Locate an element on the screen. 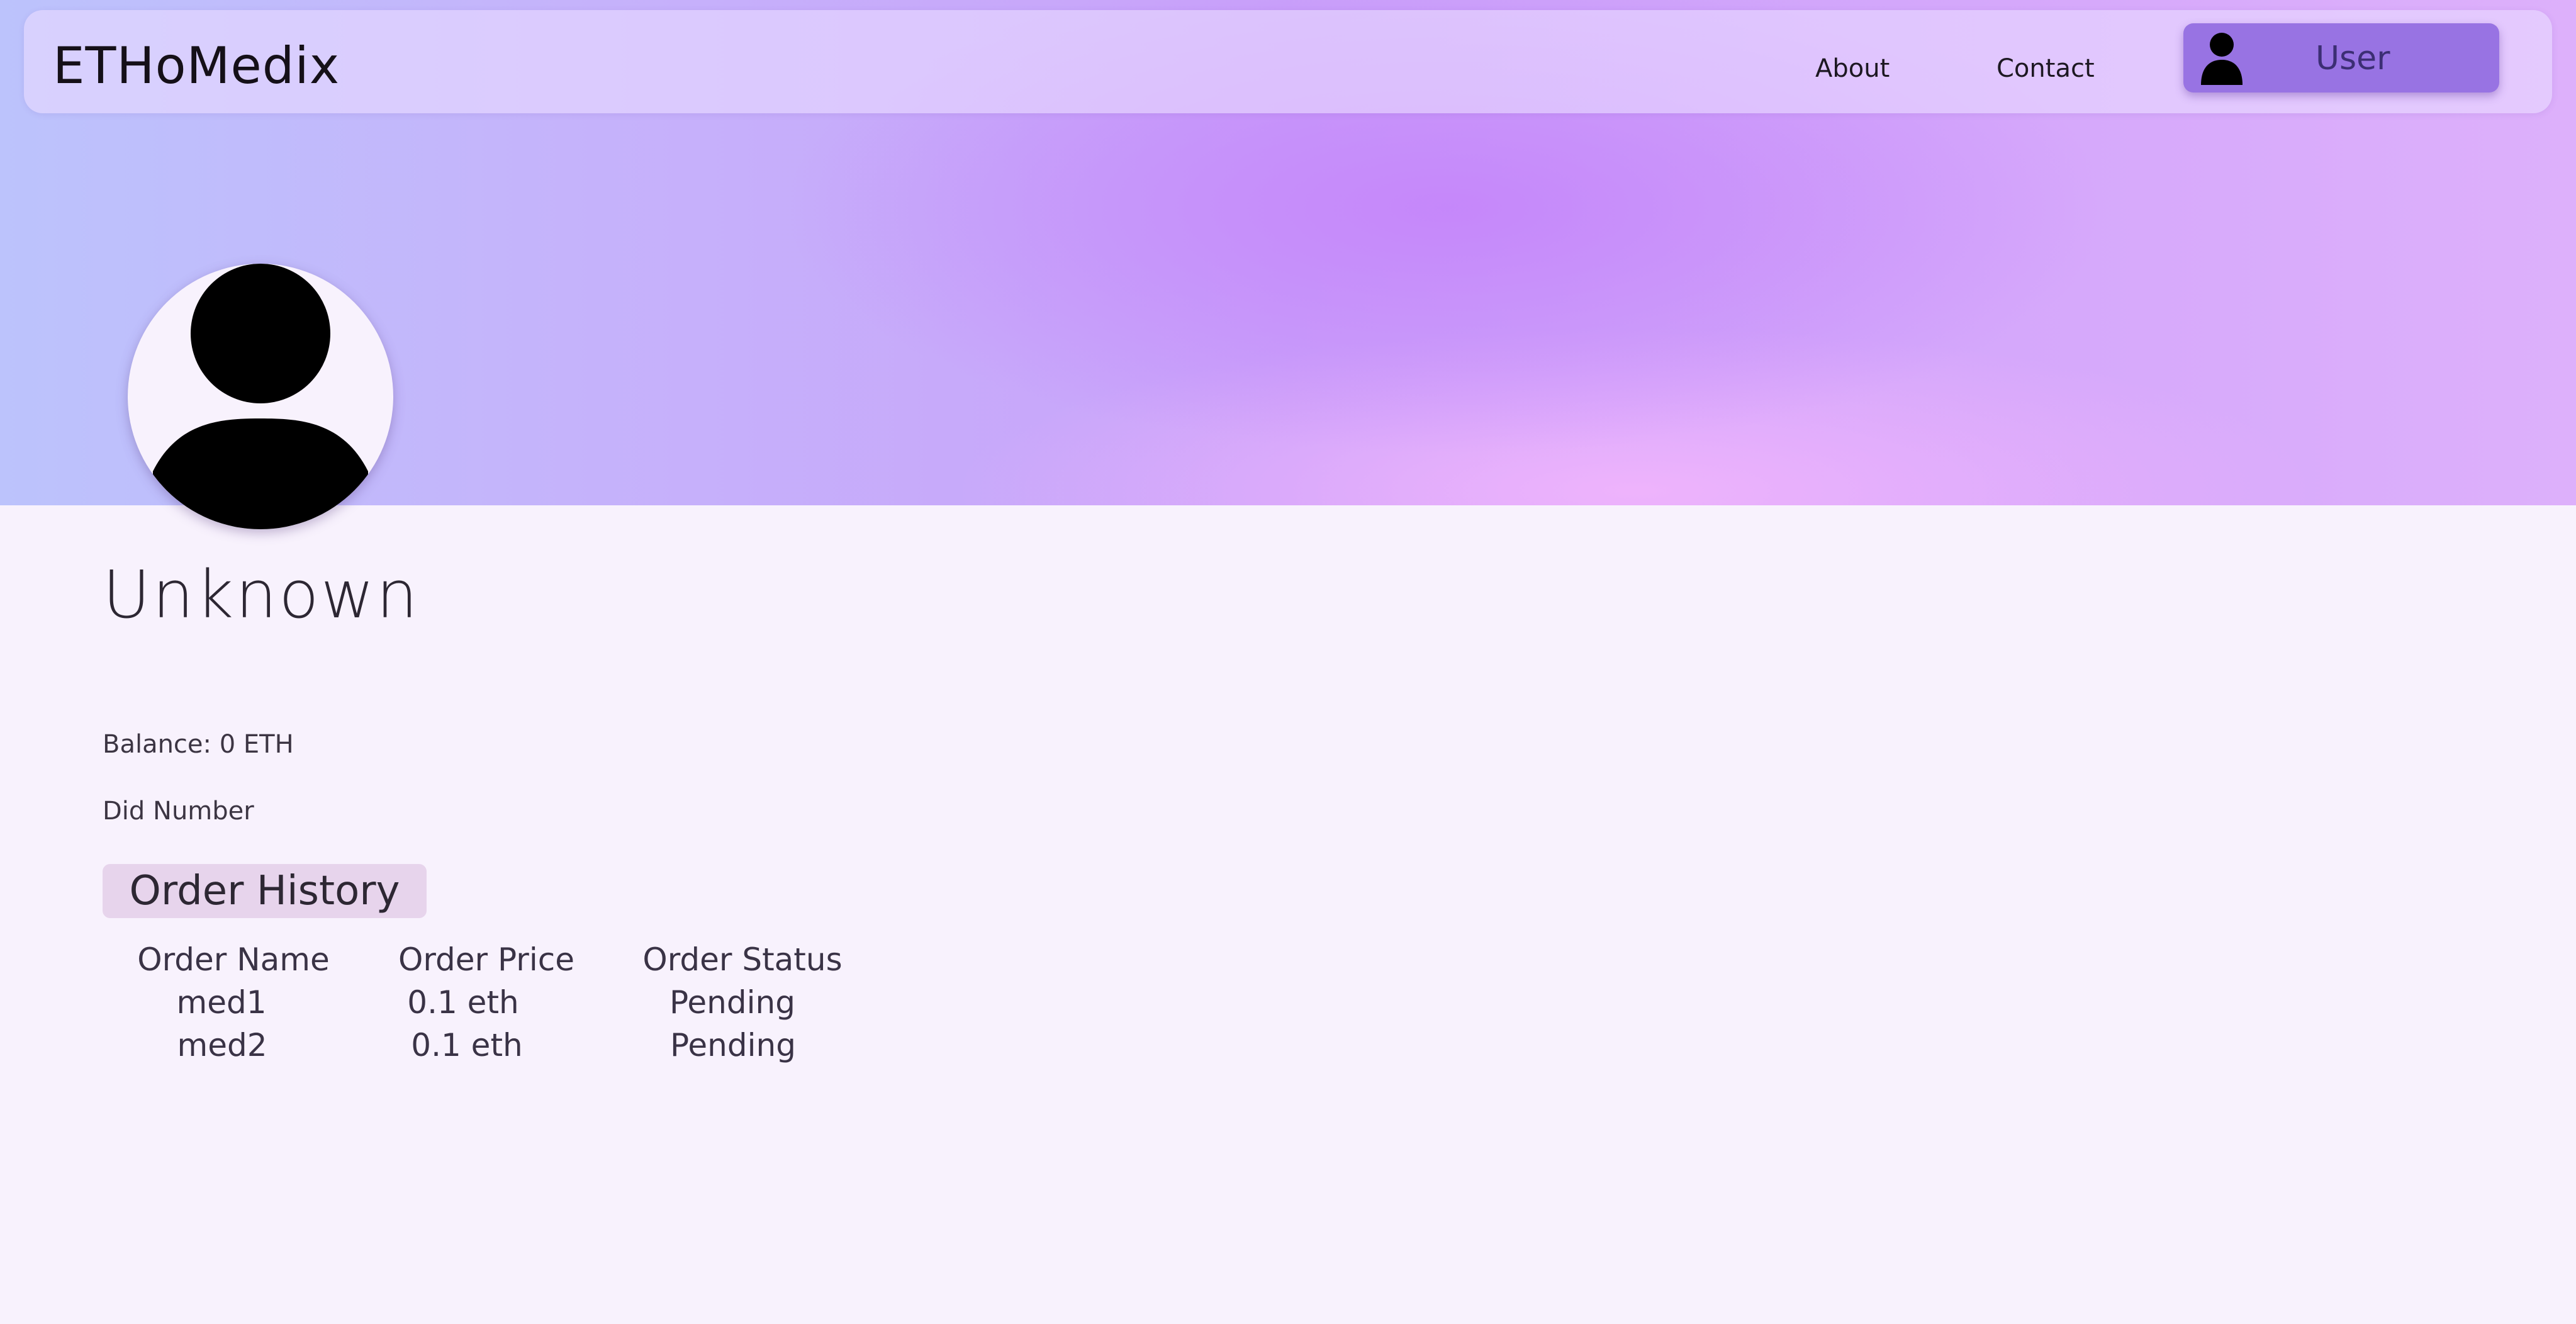  order-history-heading: Order History is located at coordinates (265, 891).